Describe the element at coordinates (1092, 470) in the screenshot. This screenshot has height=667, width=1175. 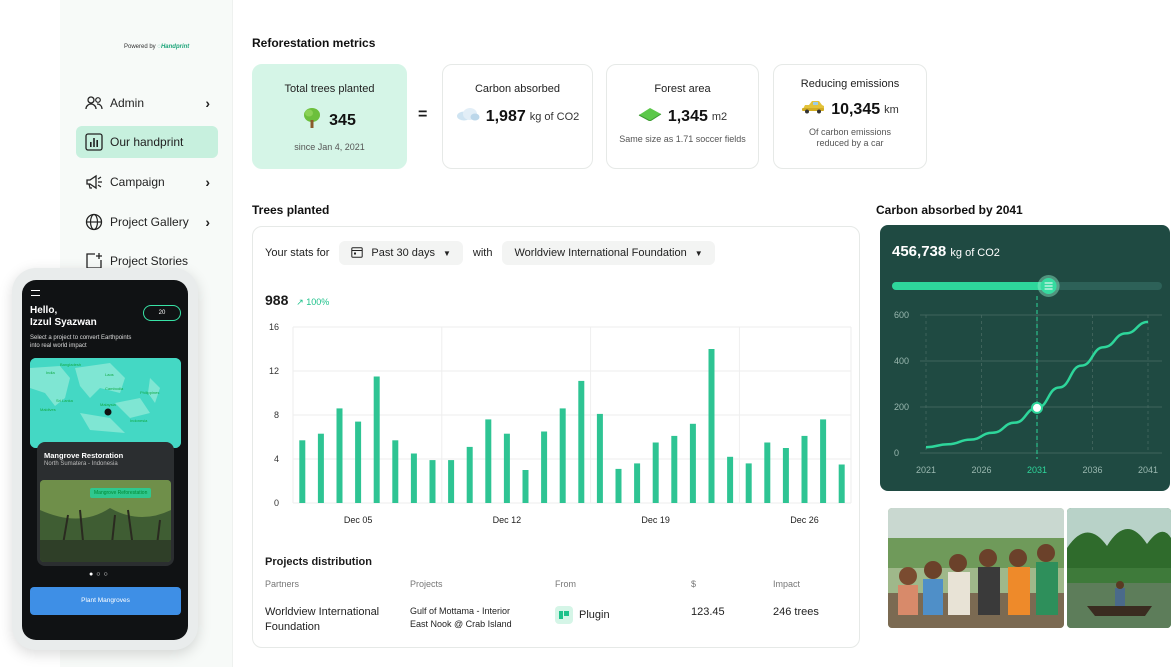
I see `x-tick-label: 2036` at that location.